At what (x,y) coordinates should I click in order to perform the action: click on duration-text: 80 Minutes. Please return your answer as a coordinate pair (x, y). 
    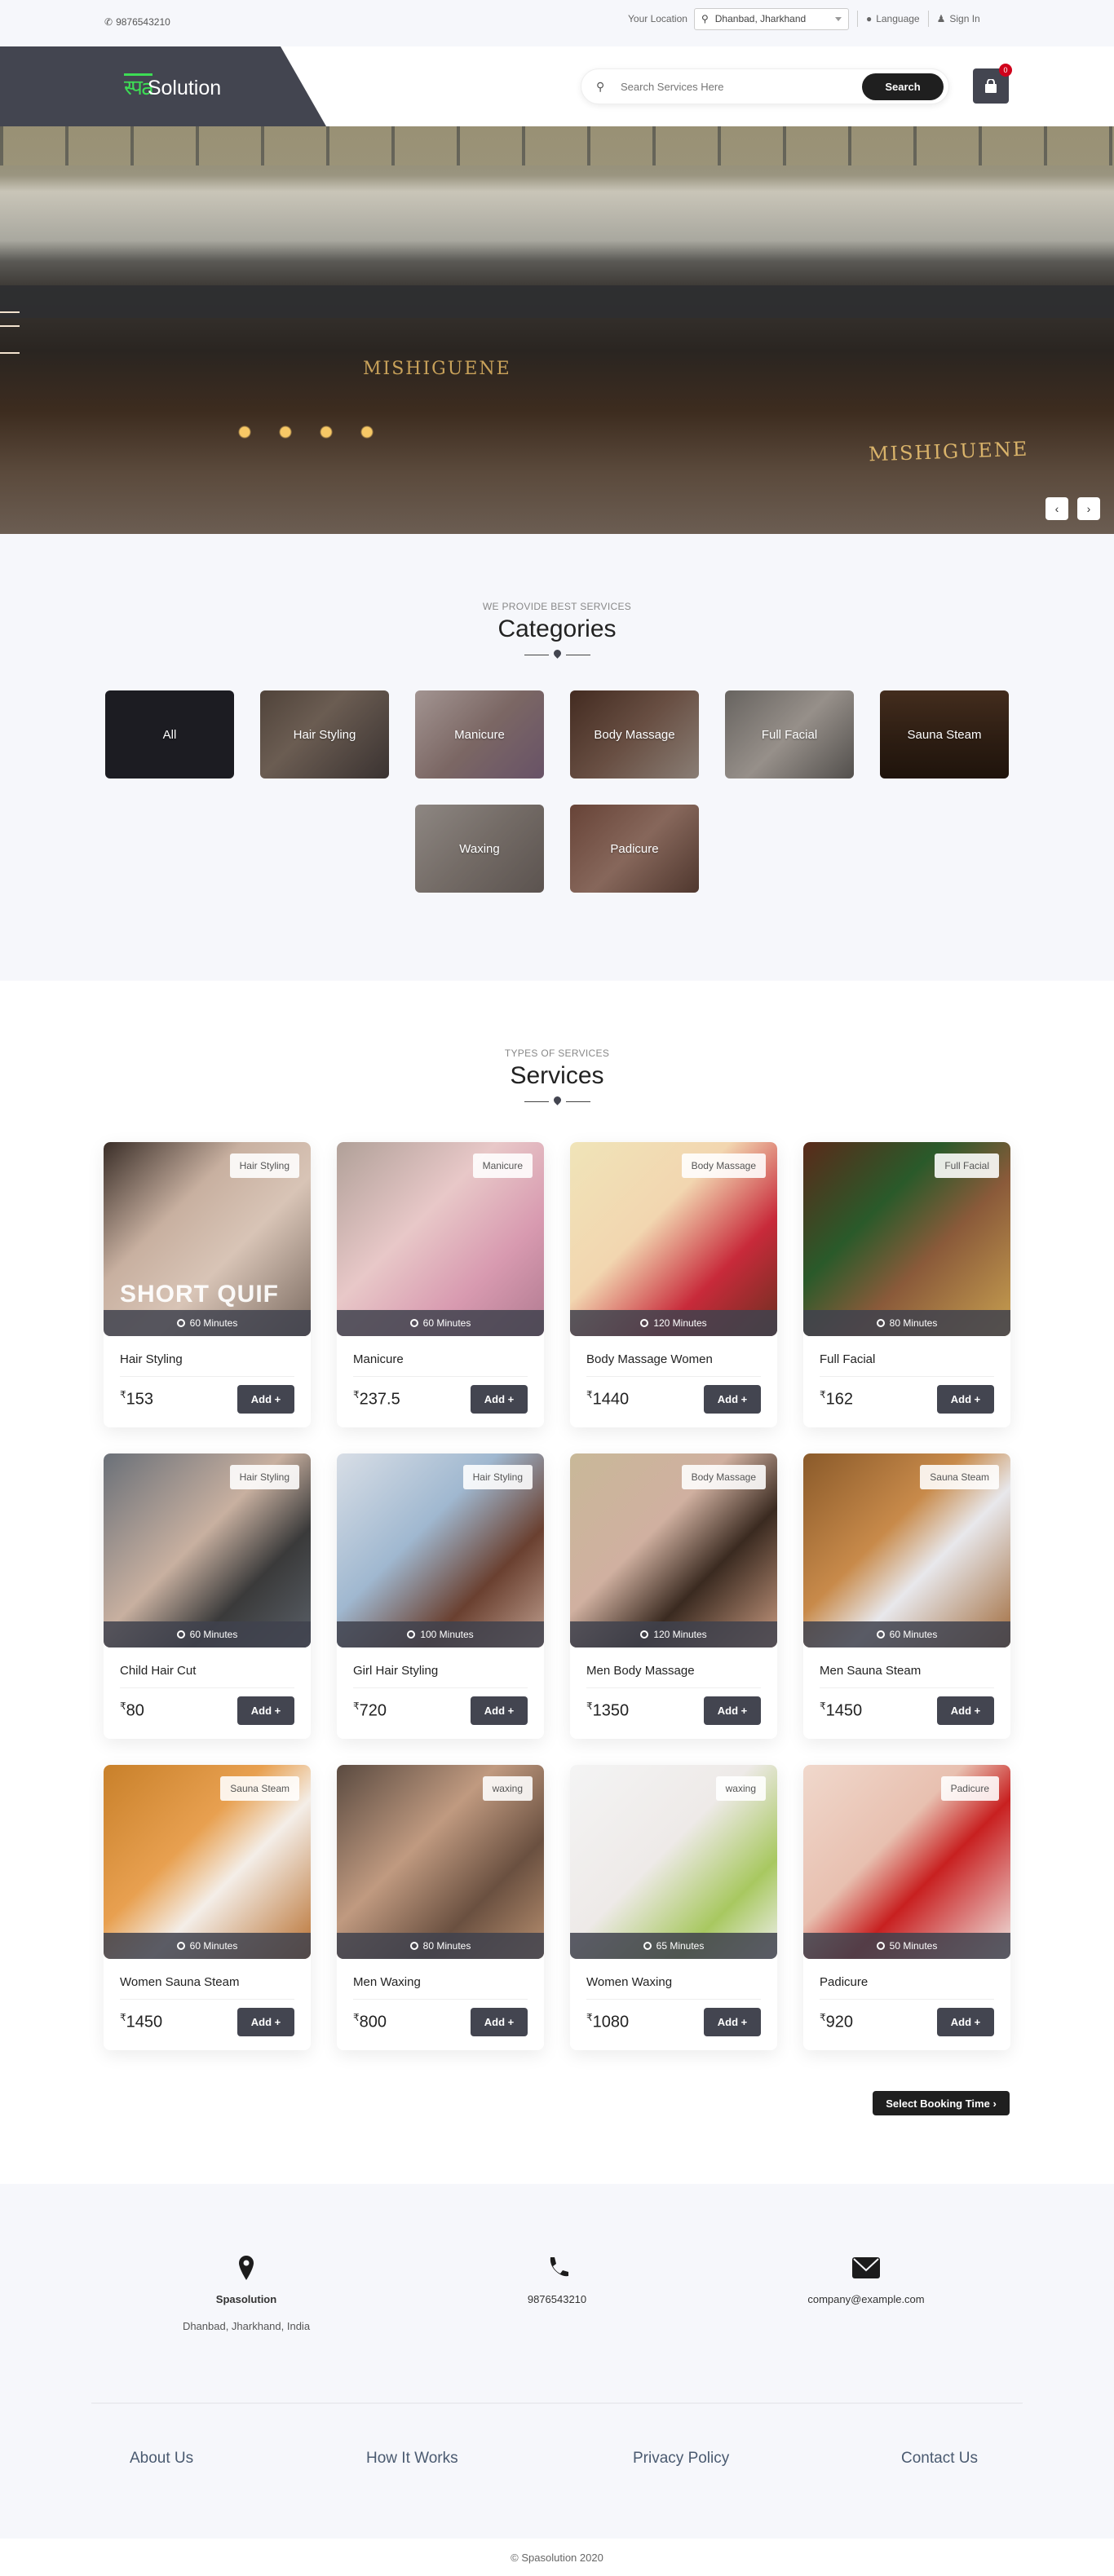
    Looking at the image, I should click on (447, 1946).